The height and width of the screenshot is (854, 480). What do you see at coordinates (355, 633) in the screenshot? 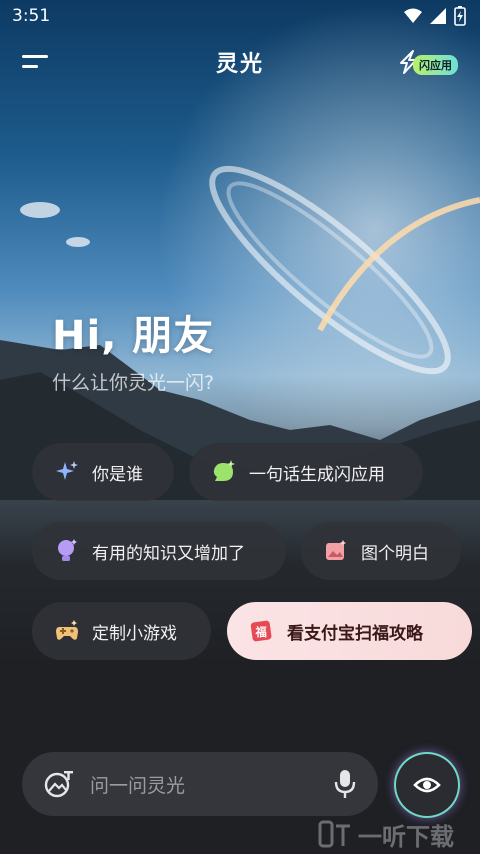
I see `chip-label: 看支付宝扫福攻略` at bounding box center [355, 633].